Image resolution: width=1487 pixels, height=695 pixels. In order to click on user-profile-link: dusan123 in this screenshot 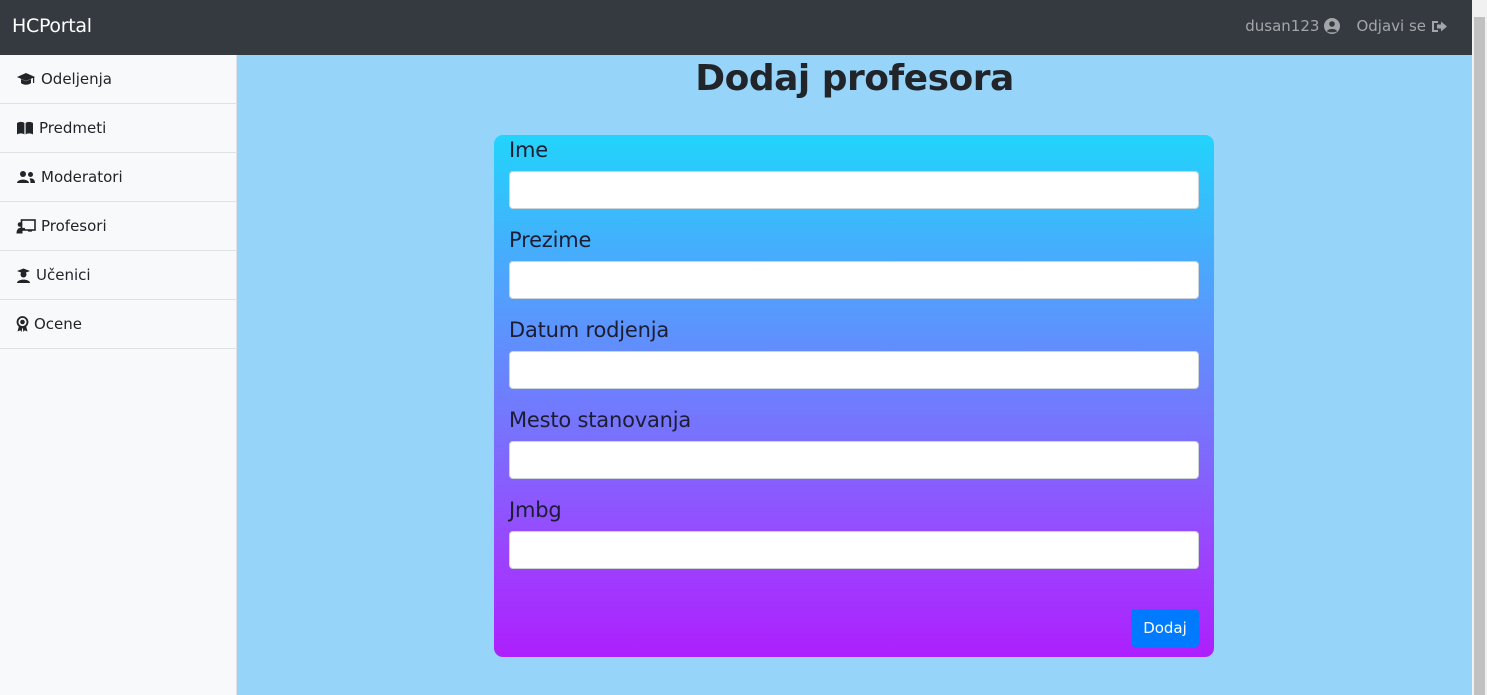, I will do `click(1293, 26)`.